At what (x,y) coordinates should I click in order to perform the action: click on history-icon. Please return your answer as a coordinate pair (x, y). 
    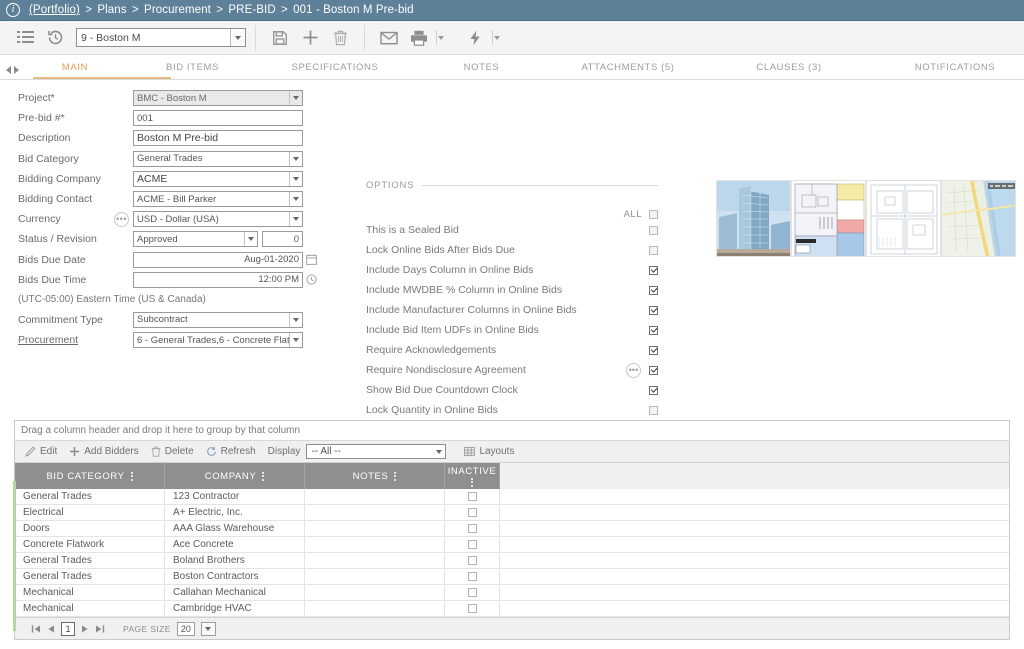
    Looking at the image, I should click on (55, 38).